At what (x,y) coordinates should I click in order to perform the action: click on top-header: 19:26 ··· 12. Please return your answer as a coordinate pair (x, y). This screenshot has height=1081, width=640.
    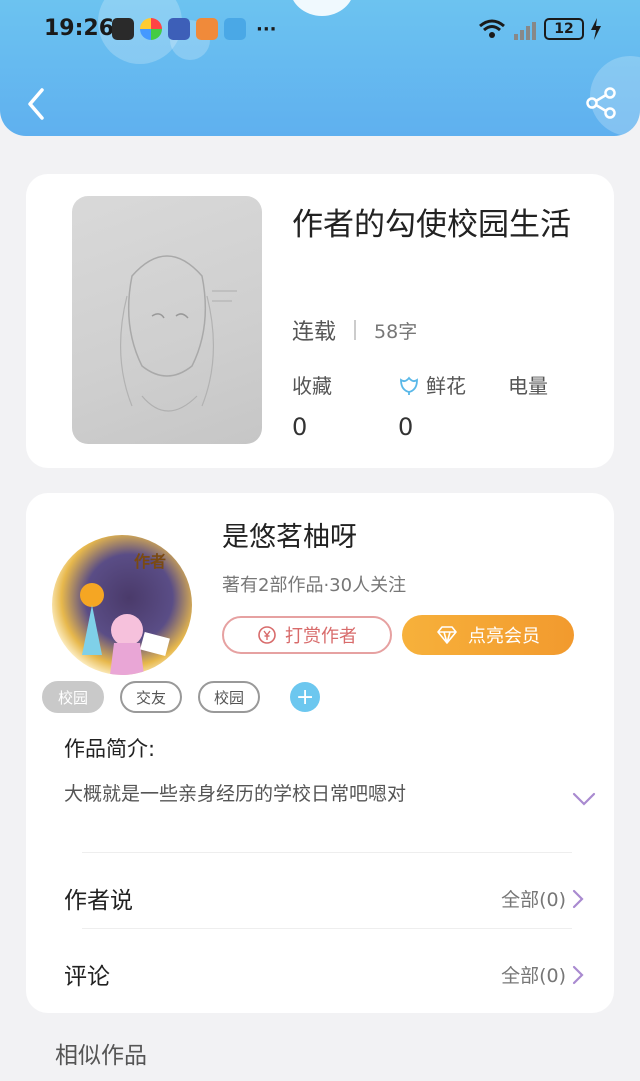
    Looking at the image, I should click on (320, 68).